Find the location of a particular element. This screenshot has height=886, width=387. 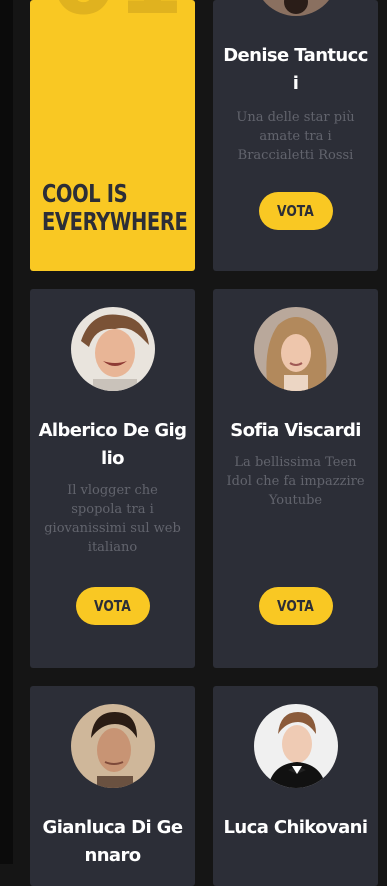

candidate-name: Alberico De Giglio is located at coordinates (112, 444).